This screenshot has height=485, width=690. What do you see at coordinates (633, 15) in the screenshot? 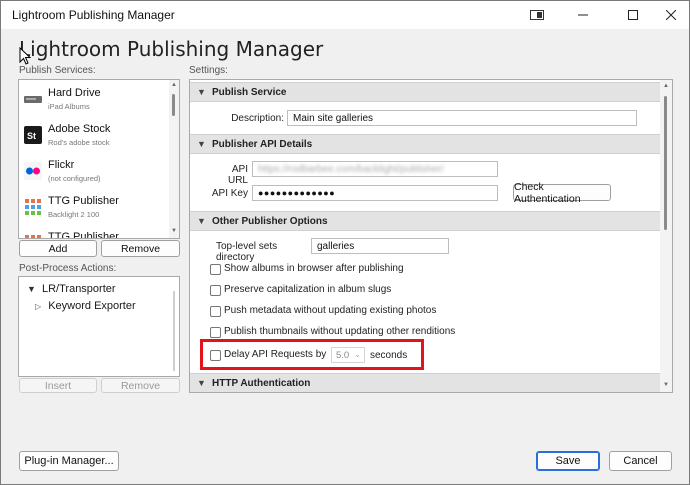
I see `maximize-icon` at bounding box center [633, 15].